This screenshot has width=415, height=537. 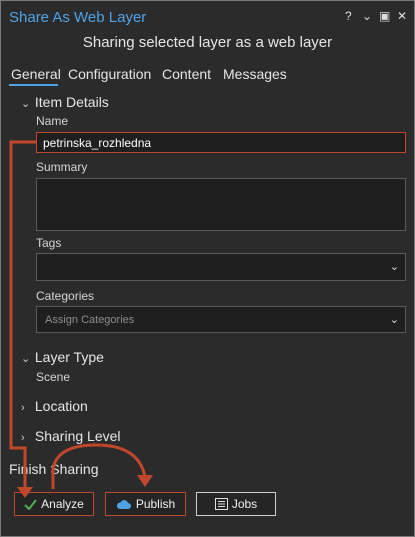 What do you see at coordinates (54, 469) in the screenshot?
I see `finish-sharing-heading: Finish Sharing` at bounding box center [54, 469].